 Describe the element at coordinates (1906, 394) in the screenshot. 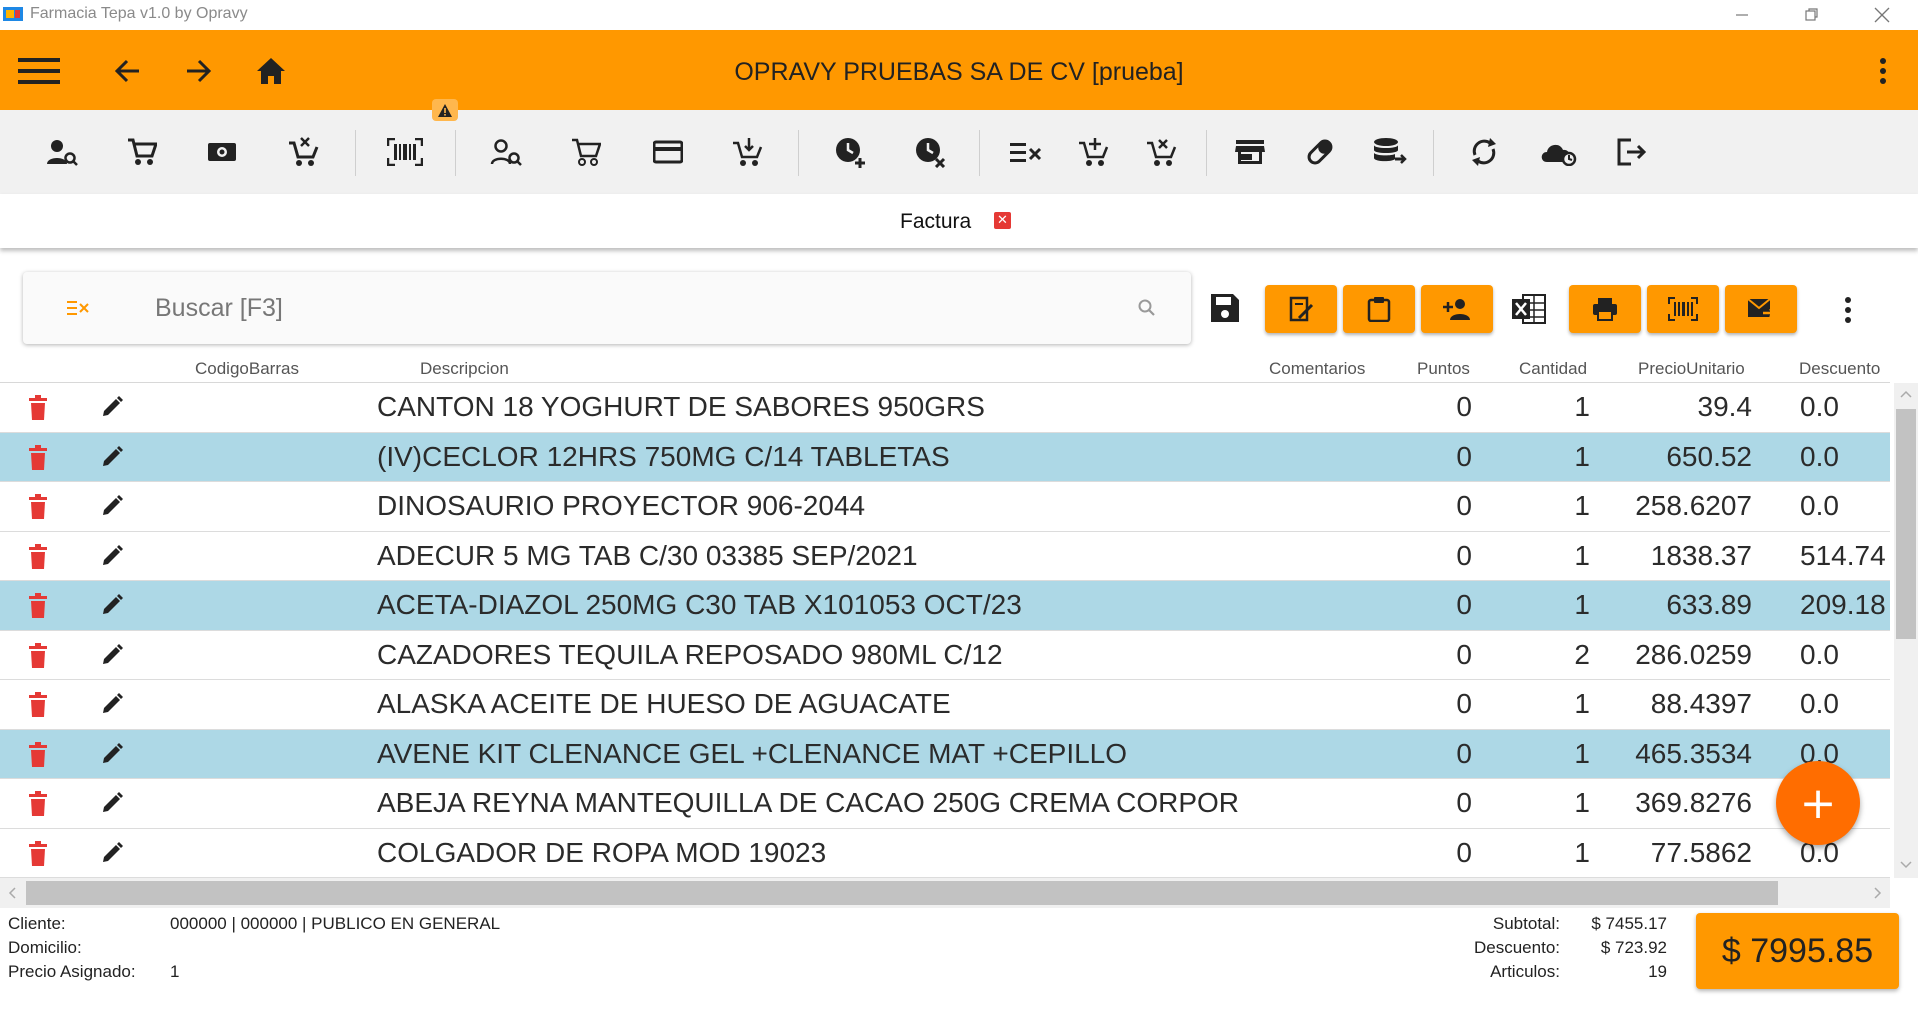

I see `scroll-up-icon` at that location.